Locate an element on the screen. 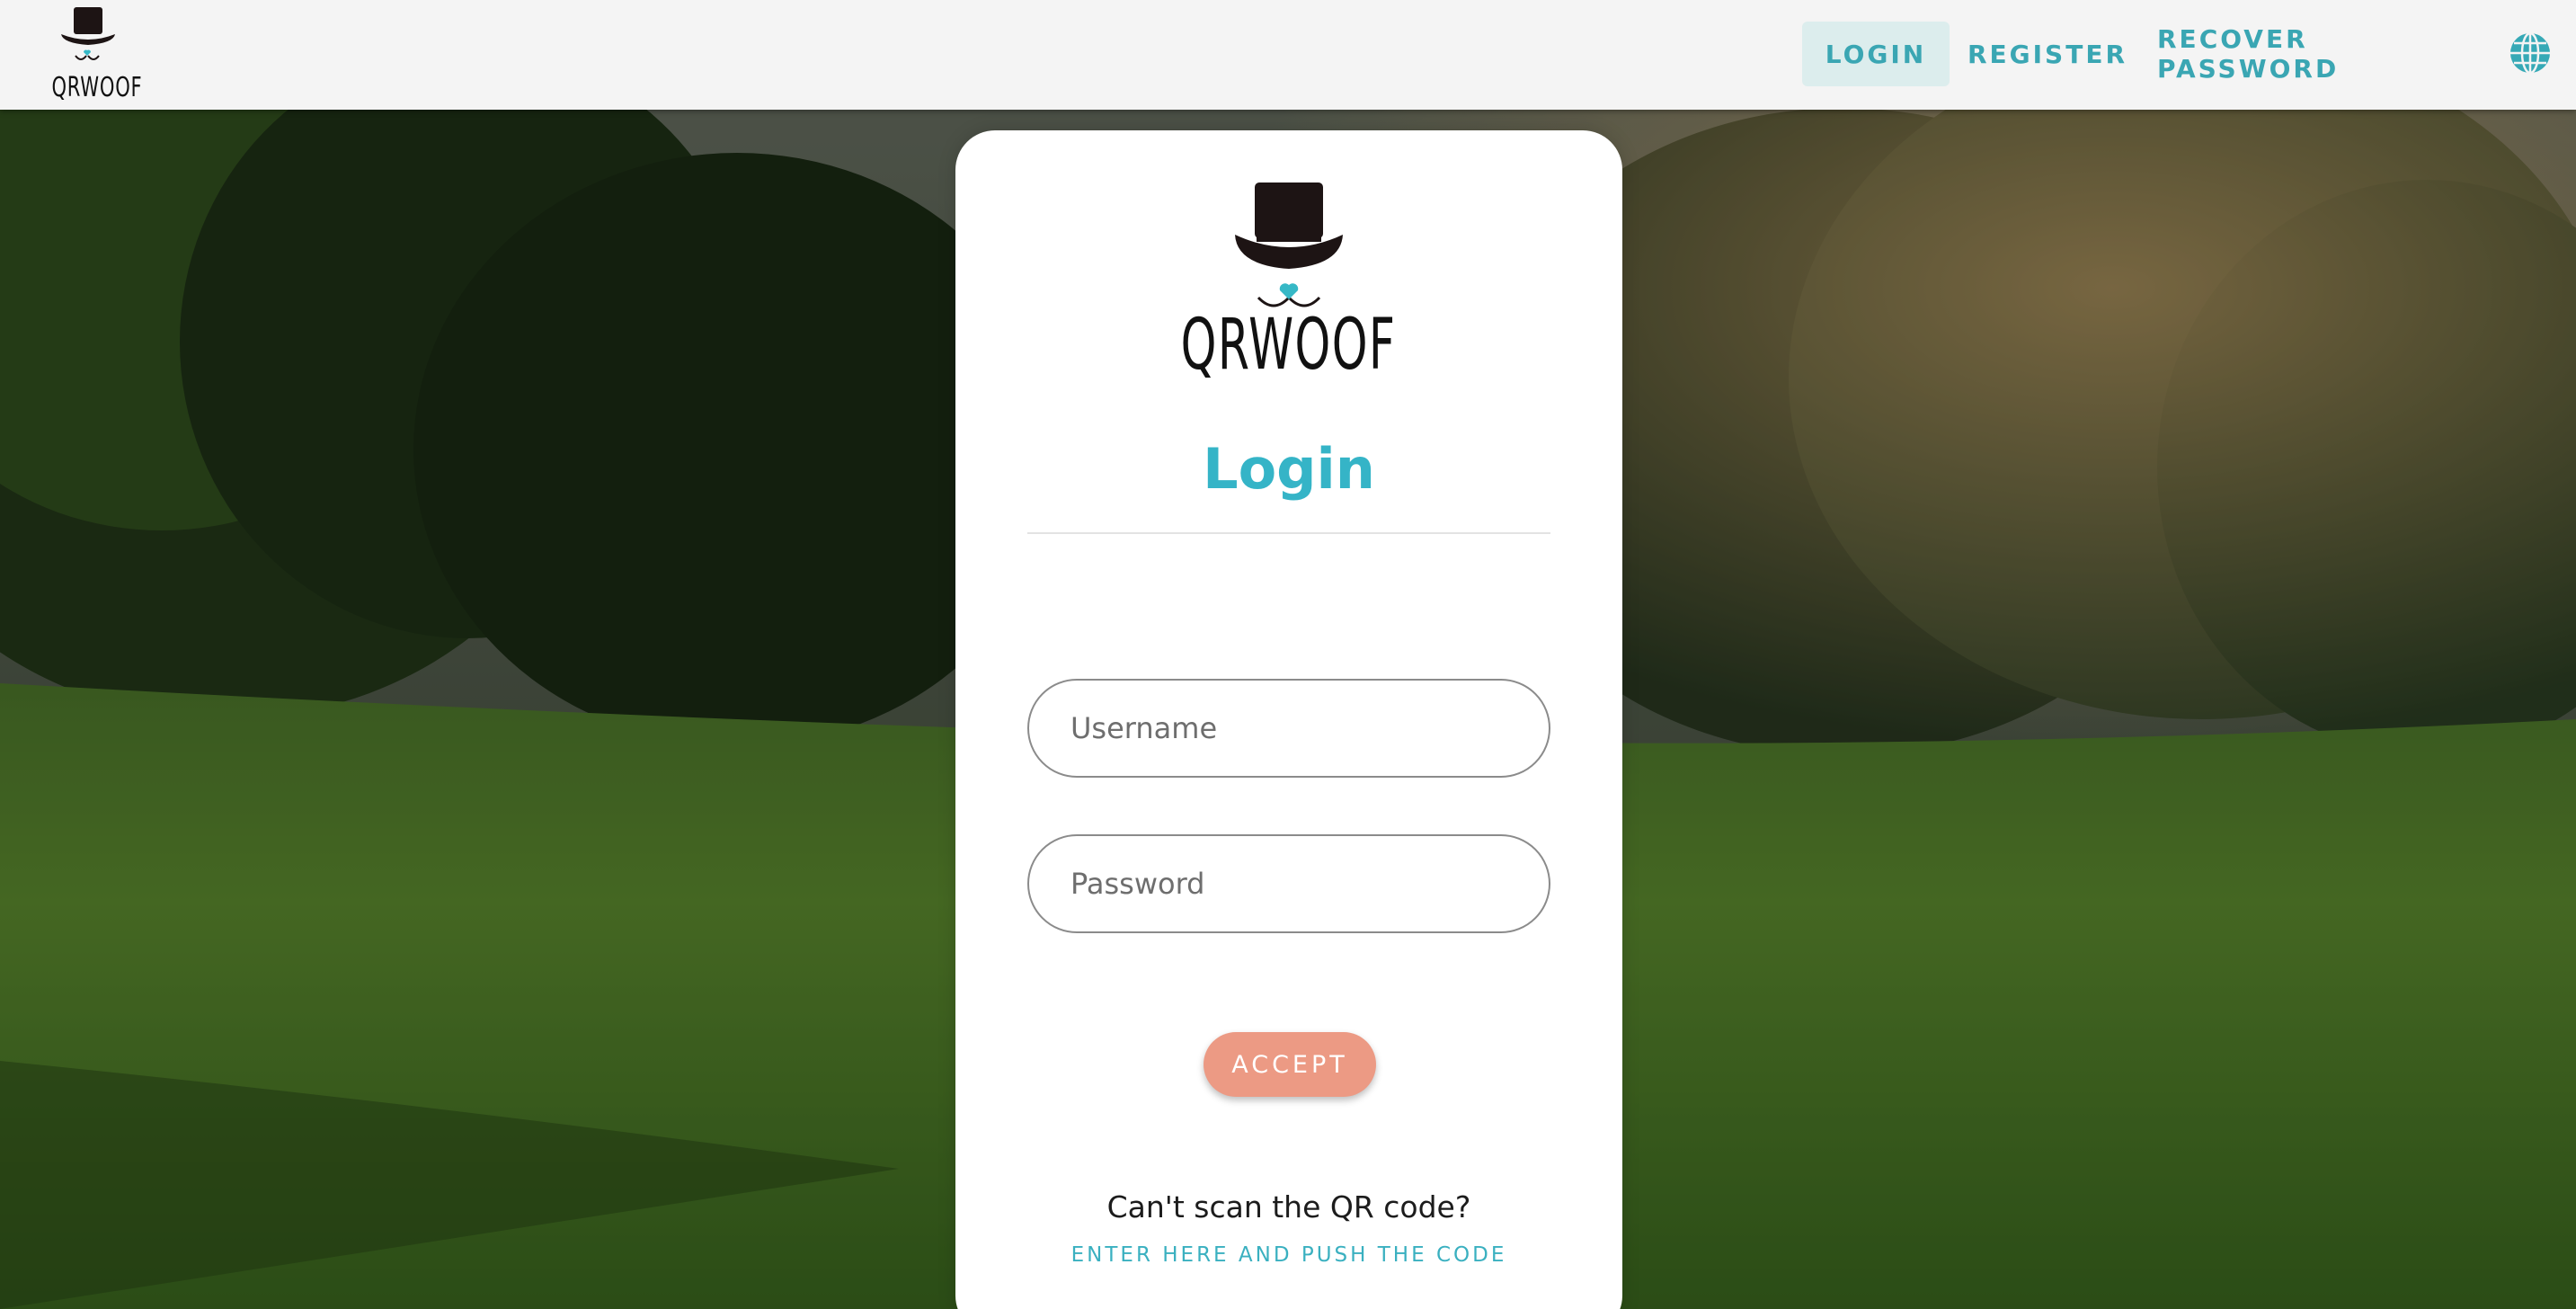  login-title: Login is located at coordinates (1289, 469).